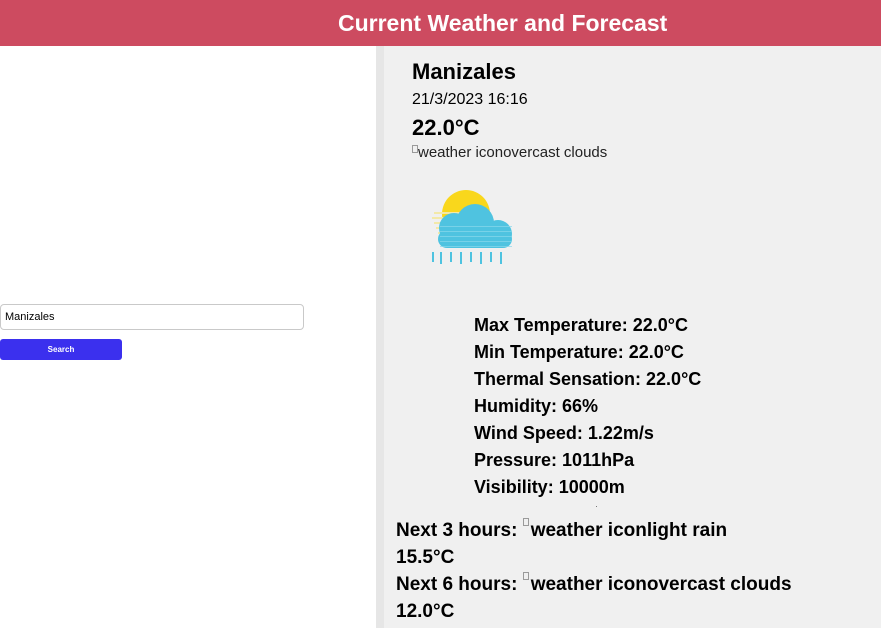  What do you see at coordinates (719, 584) in the screenshot?
I see `forecast-6h-description: overcast clouds` at bounding box center [719, 584].